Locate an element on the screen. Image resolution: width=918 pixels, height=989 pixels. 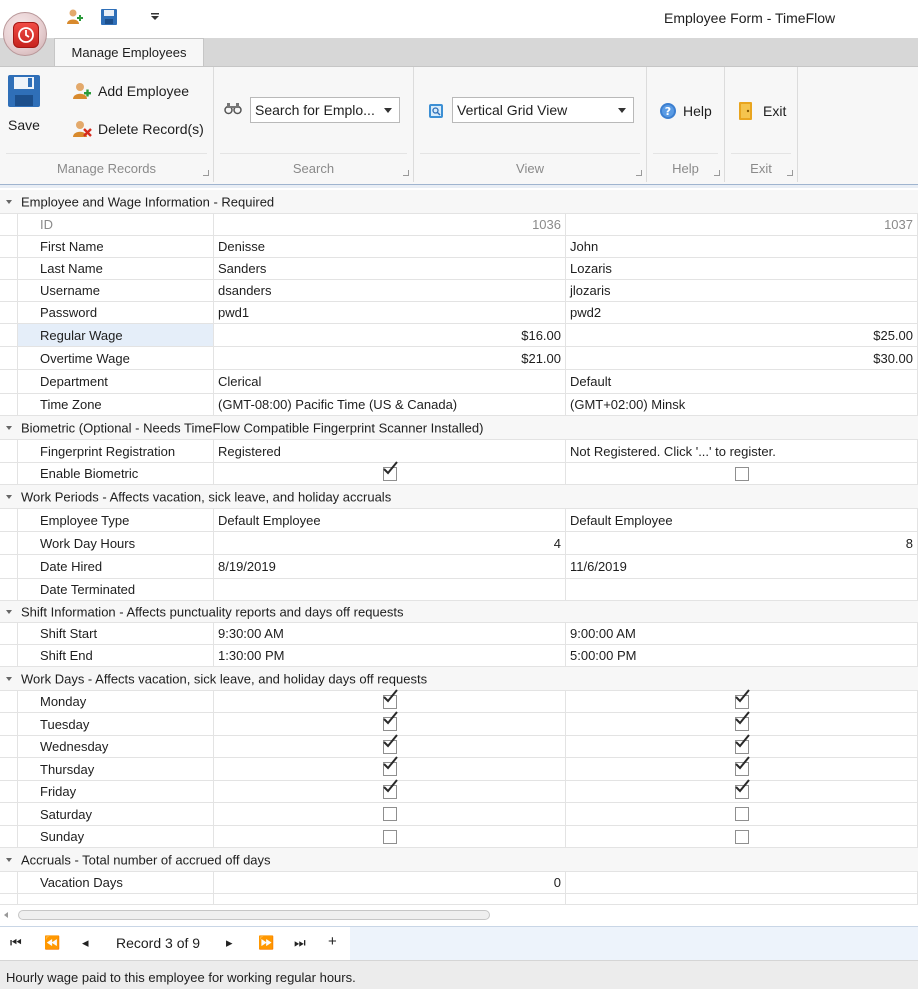
scroll-left-icon is located at coordinates (6, 915).